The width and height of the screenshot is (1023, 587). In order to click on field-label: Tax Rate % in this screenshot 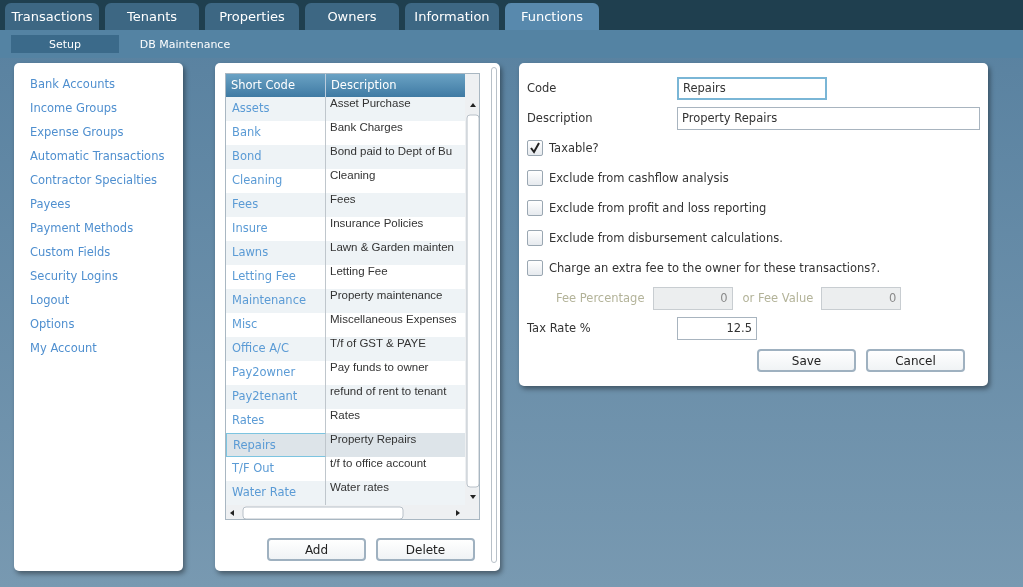, I will do `click(559, 328)`.